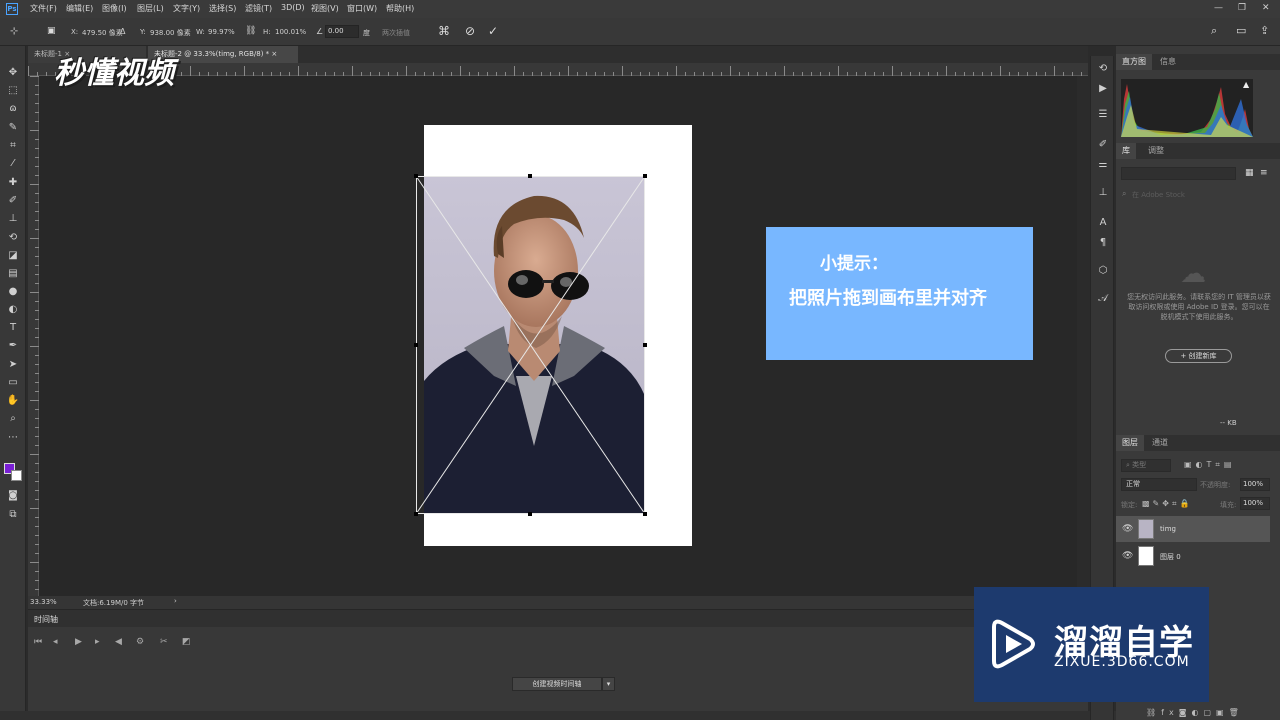 The width and height of the screenshot is (1280, 720). What do you see at coordinates (13, 256) in the screenshot?
I see `eraser-tool-icon: ◪` at bounding box center [13, 256].